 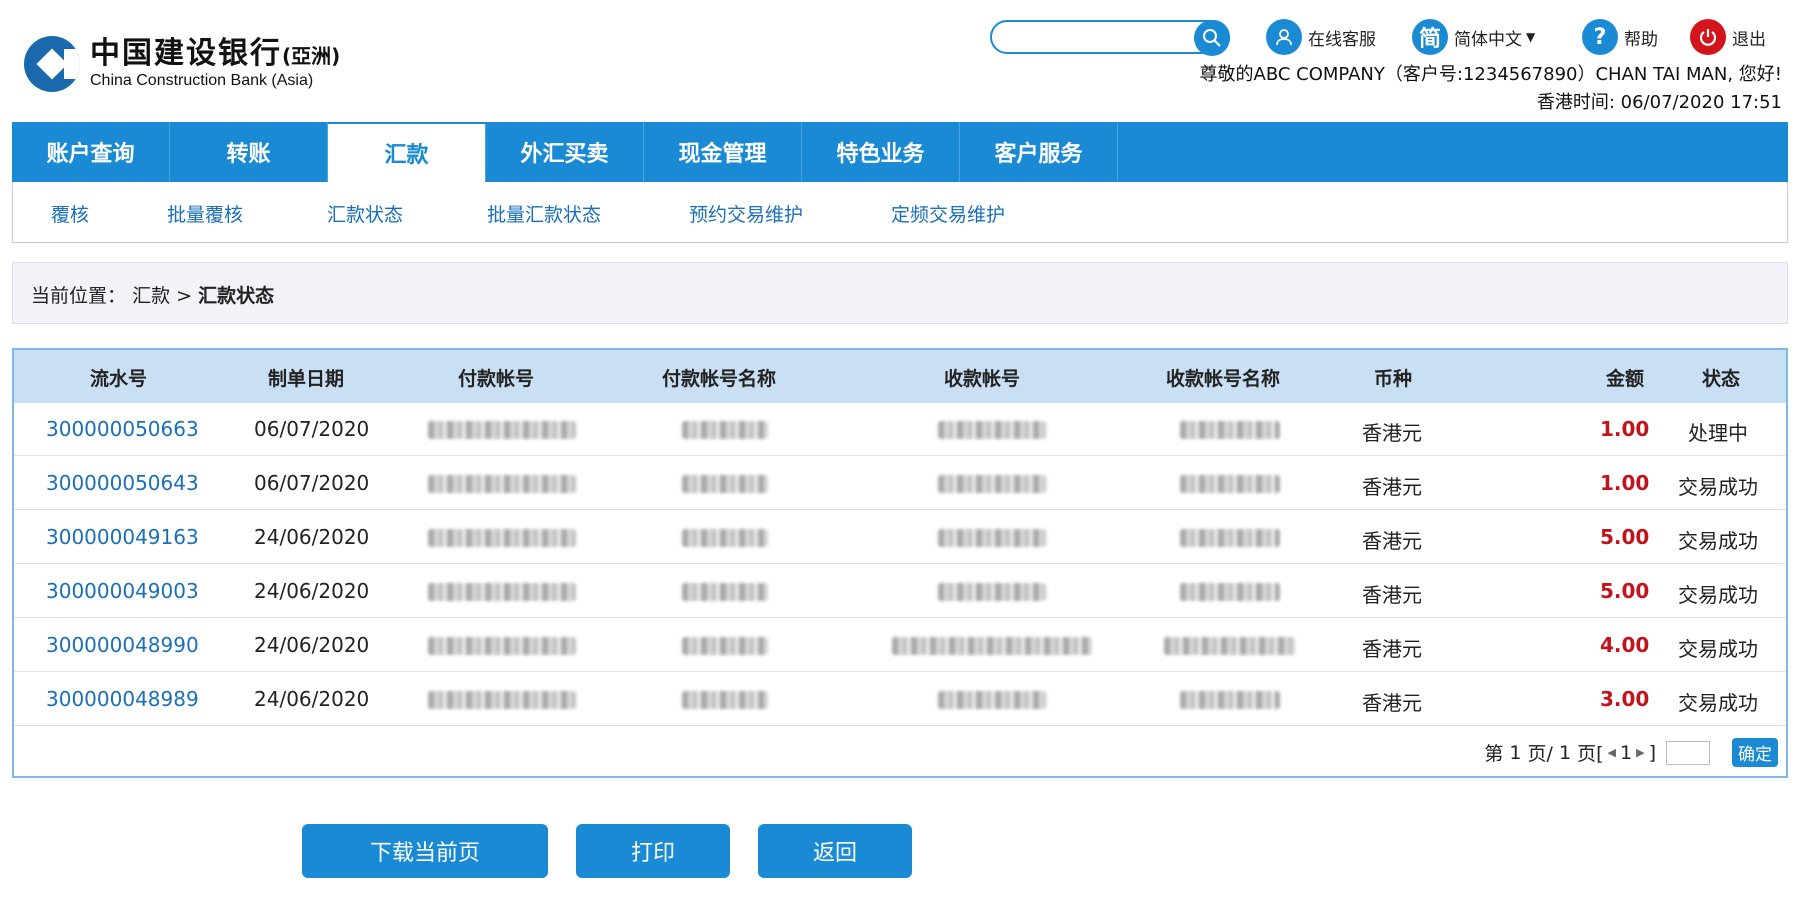 What do you see at coordinates (306, 379) in the screenshot?
I see `header-date: 制单日期` at bounding box center [306, 379].